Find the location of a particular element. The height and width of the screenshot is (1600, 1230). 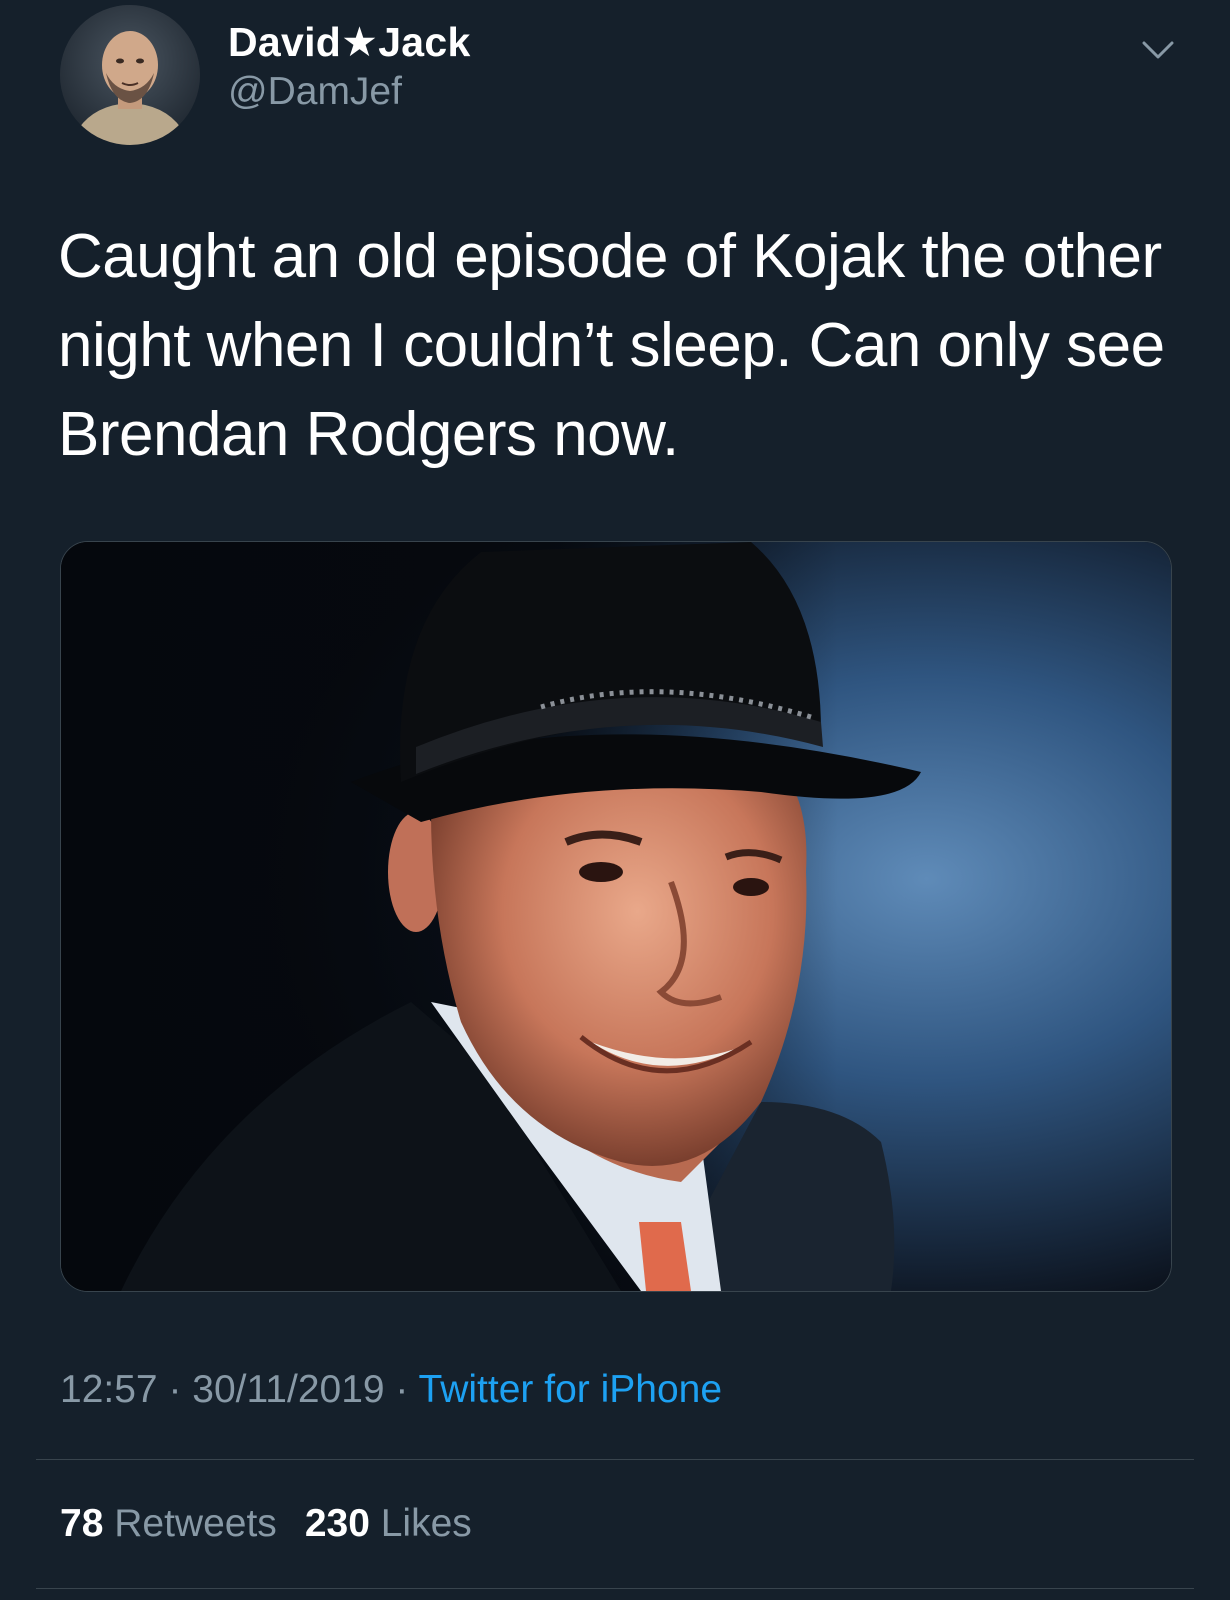

likes-count: 230 is located at coordinates (337, 1523).